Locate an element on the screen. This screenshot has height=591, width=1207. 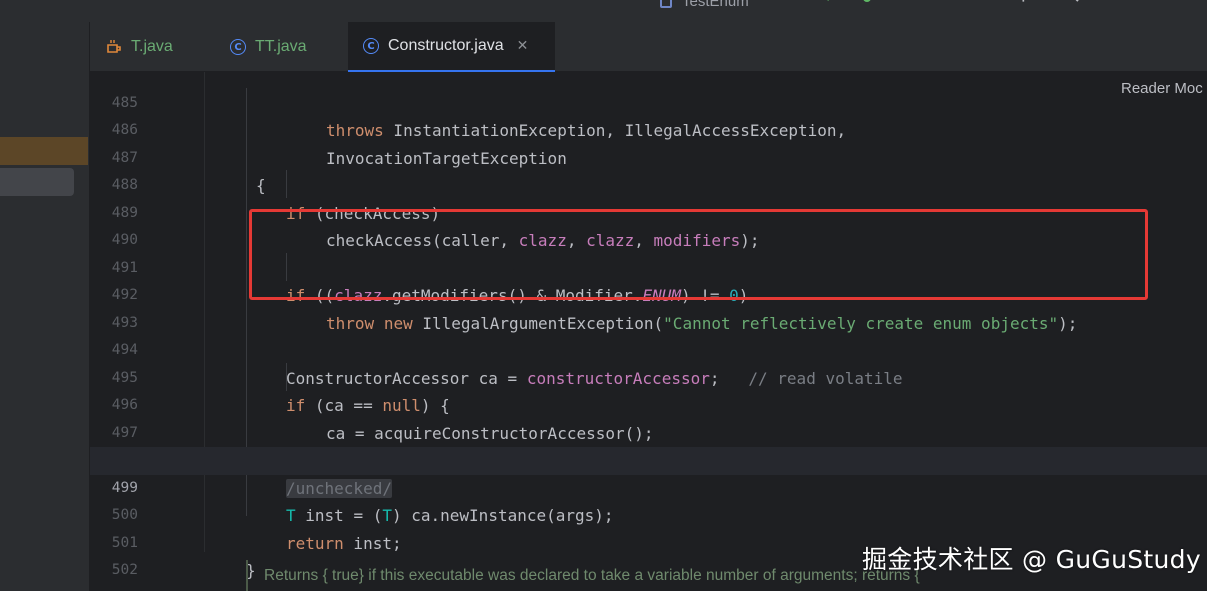
run-config-label: TestEnum is located at coordinates (715, 5).